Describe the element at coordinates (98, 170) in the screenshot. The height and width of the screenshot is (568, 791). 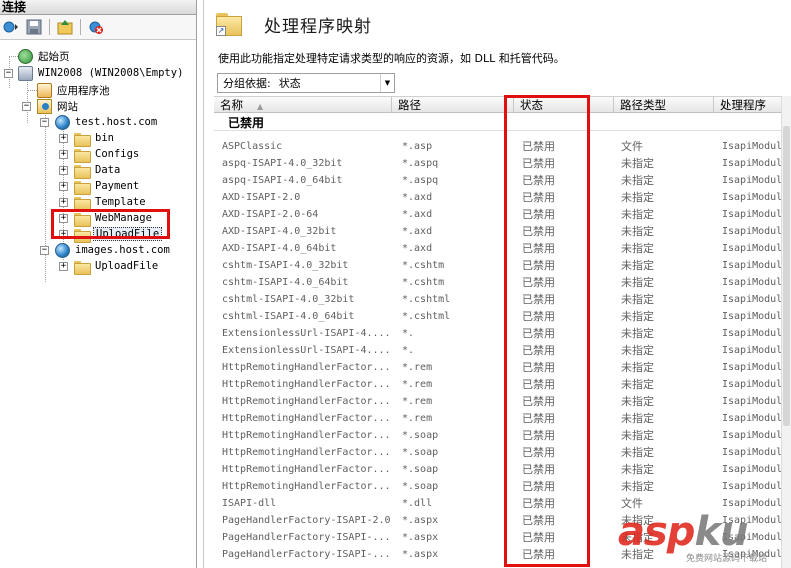
I see `tree-item-folder: Data` at that location.